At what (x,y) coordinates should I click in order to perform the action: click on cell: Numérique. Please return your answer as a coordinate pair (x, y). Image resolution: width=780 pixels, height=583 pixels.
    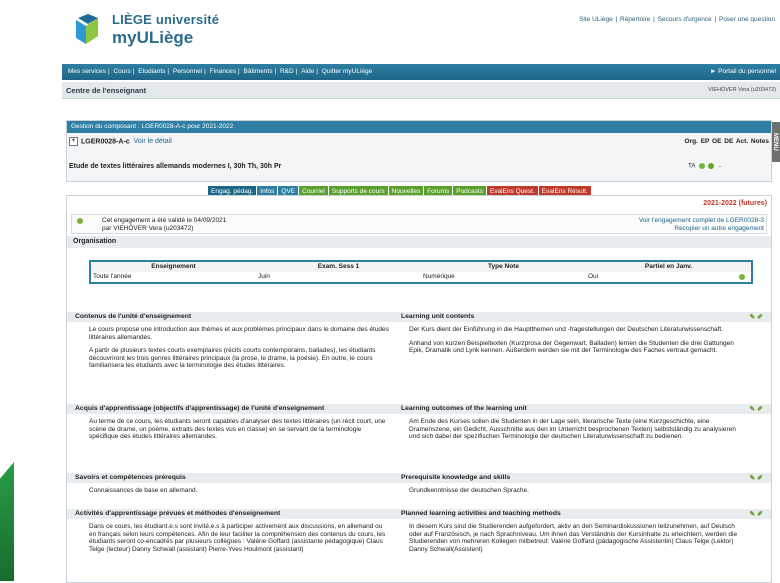
    Looking at the image, I should click on (439, 276).